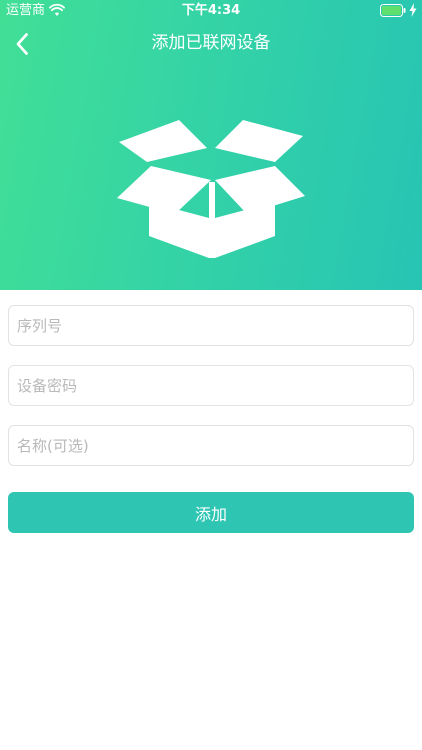 This screenshot has width=422, height=750. Describe the element at coordinates (211, 189) in the screenshot. I see `open-box-icon` at that location.